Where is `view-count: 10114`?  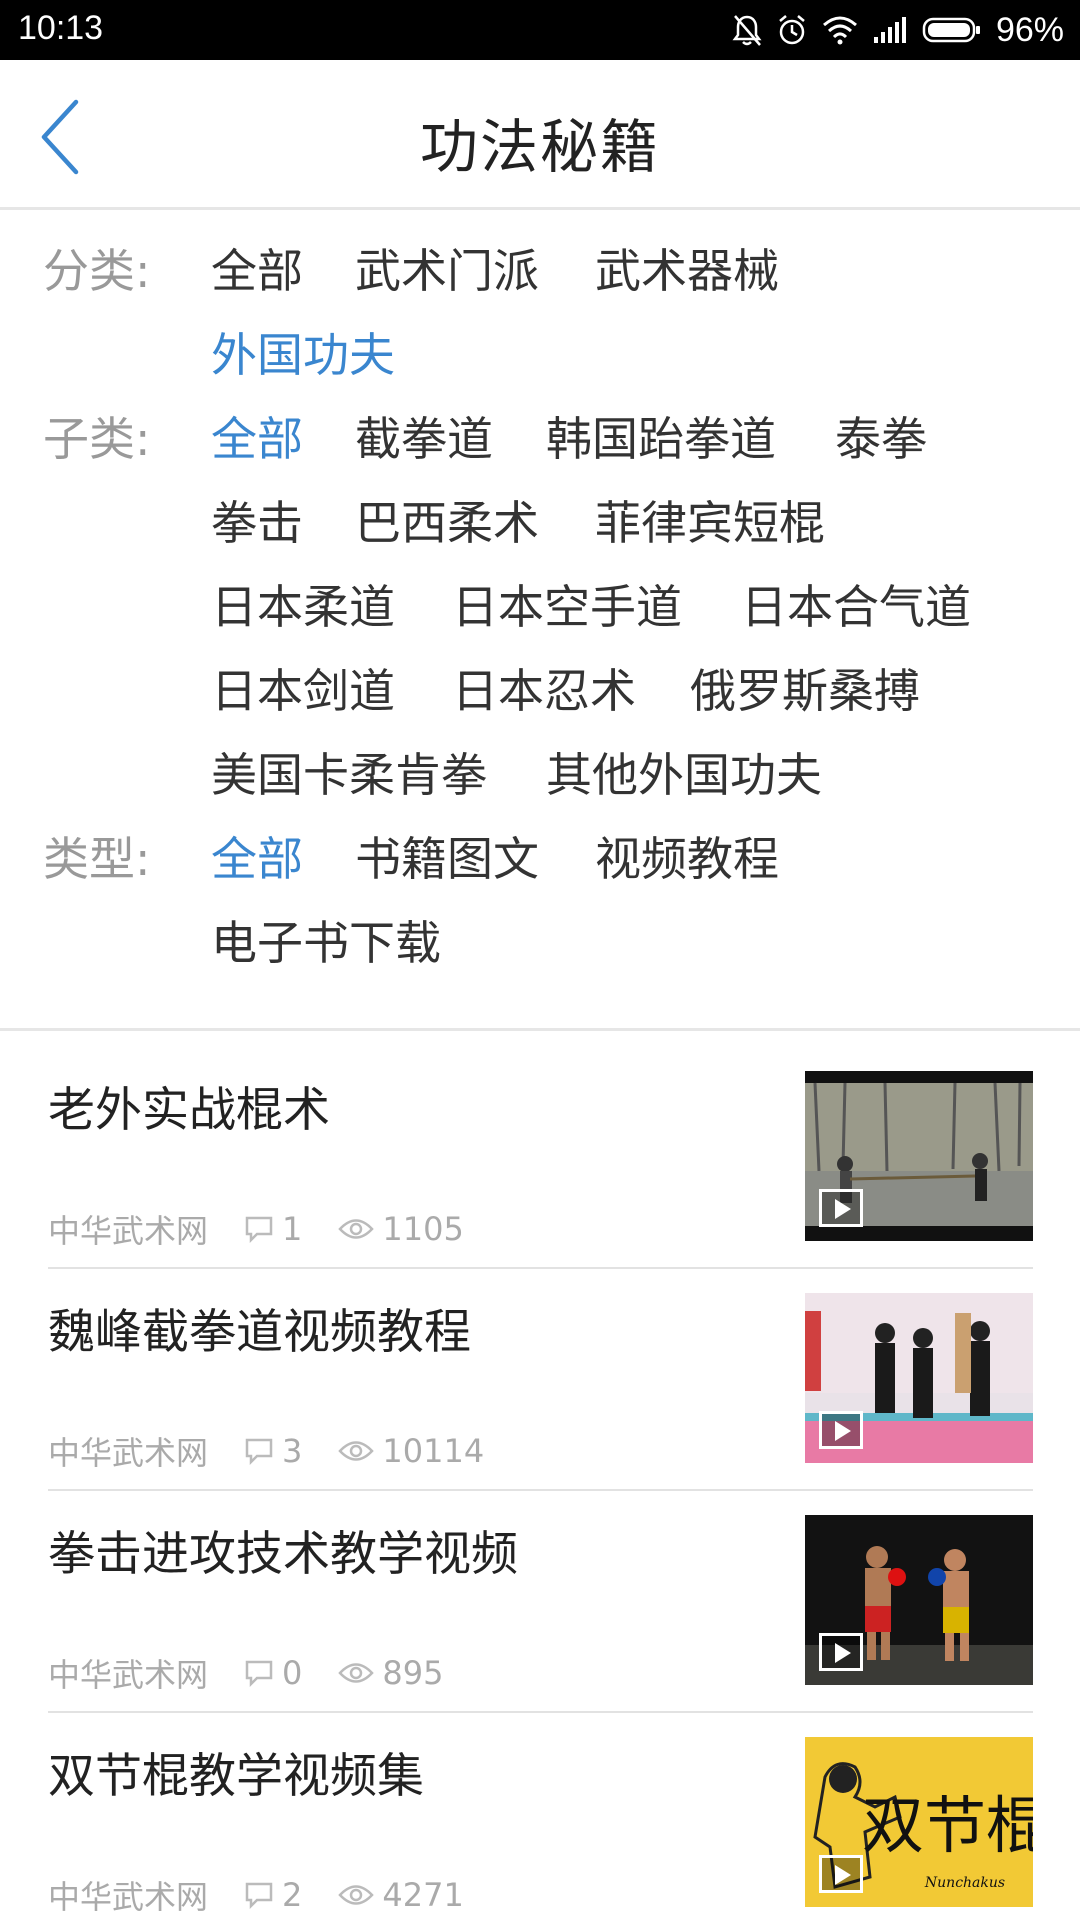 view-count: 10114 is located at coordinates (411, 1451).